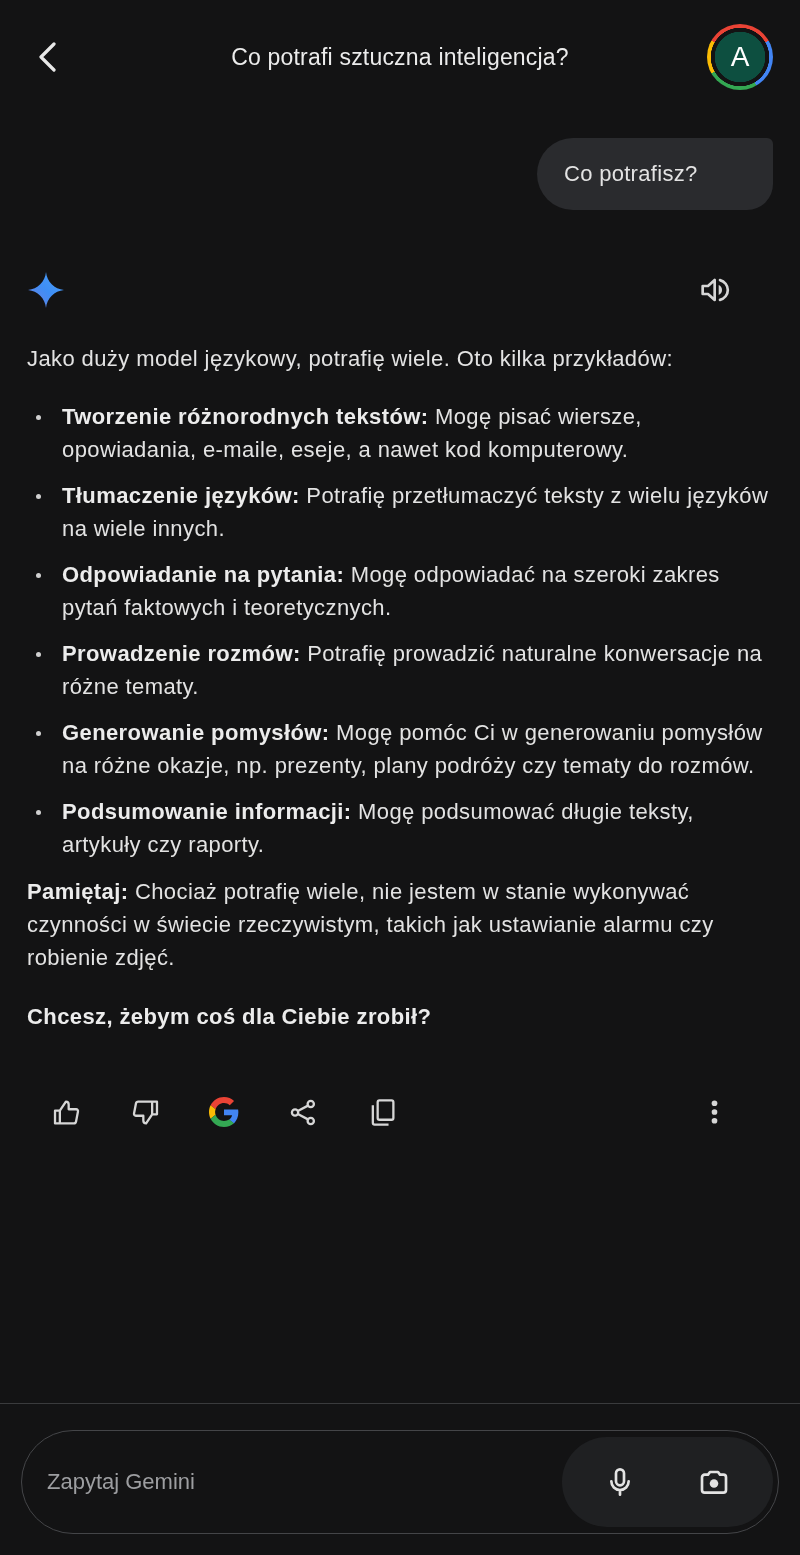 This screenshot has width=800, height=1555. I want to click on list-item-text: Tworzenie różnorodnych tekstów: Mogę pisać wiersze, opowiadania, e-maile, eseje, a nawet kod komputerowy., so click(352, 433).